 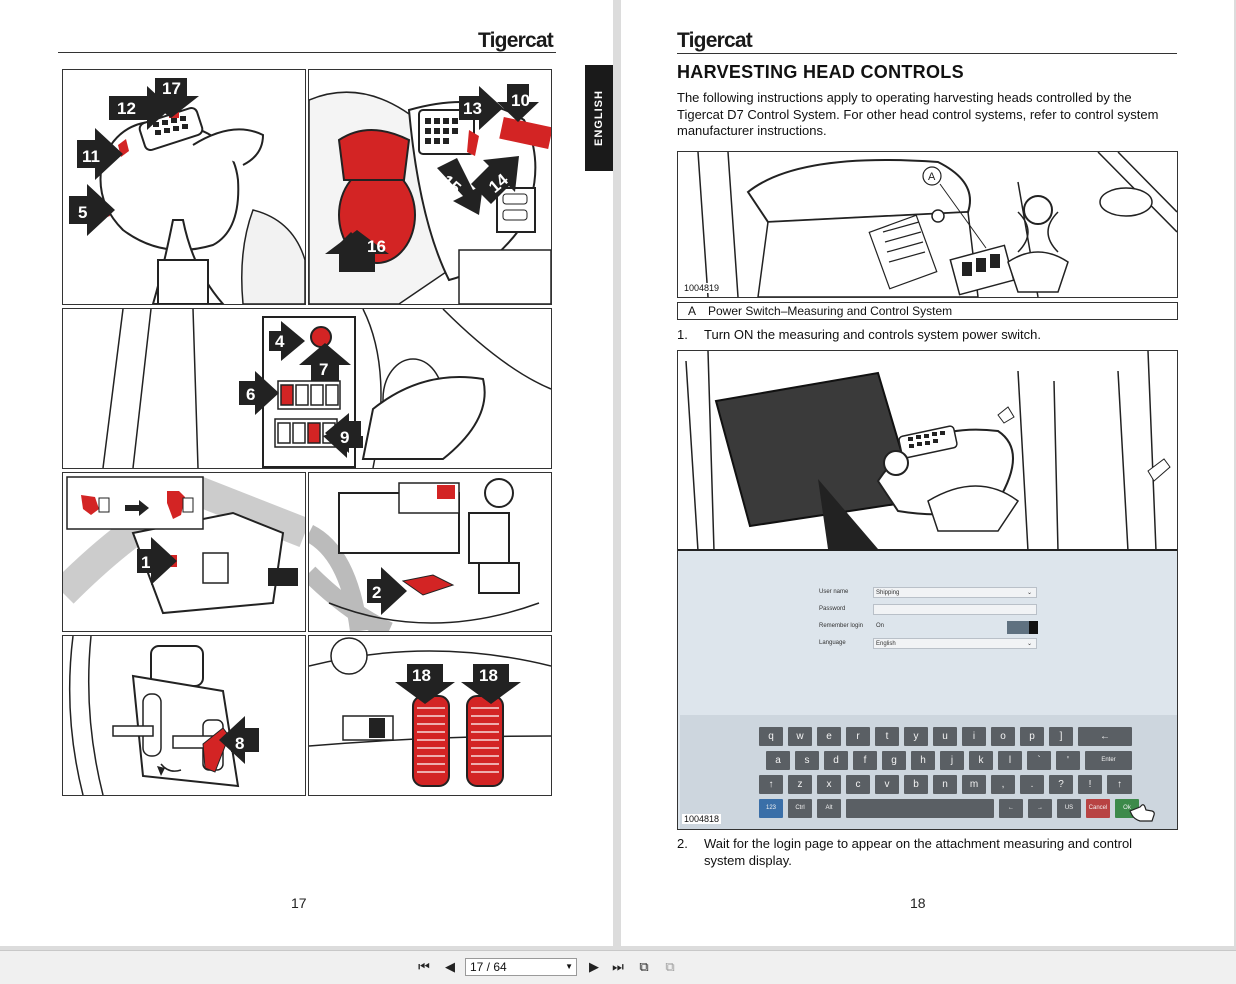 What do you see at coordinates (326, 388) in the screenshot?
I see `console-switches-illustration: 4 7 6 9` at bounding box center [326, 388].